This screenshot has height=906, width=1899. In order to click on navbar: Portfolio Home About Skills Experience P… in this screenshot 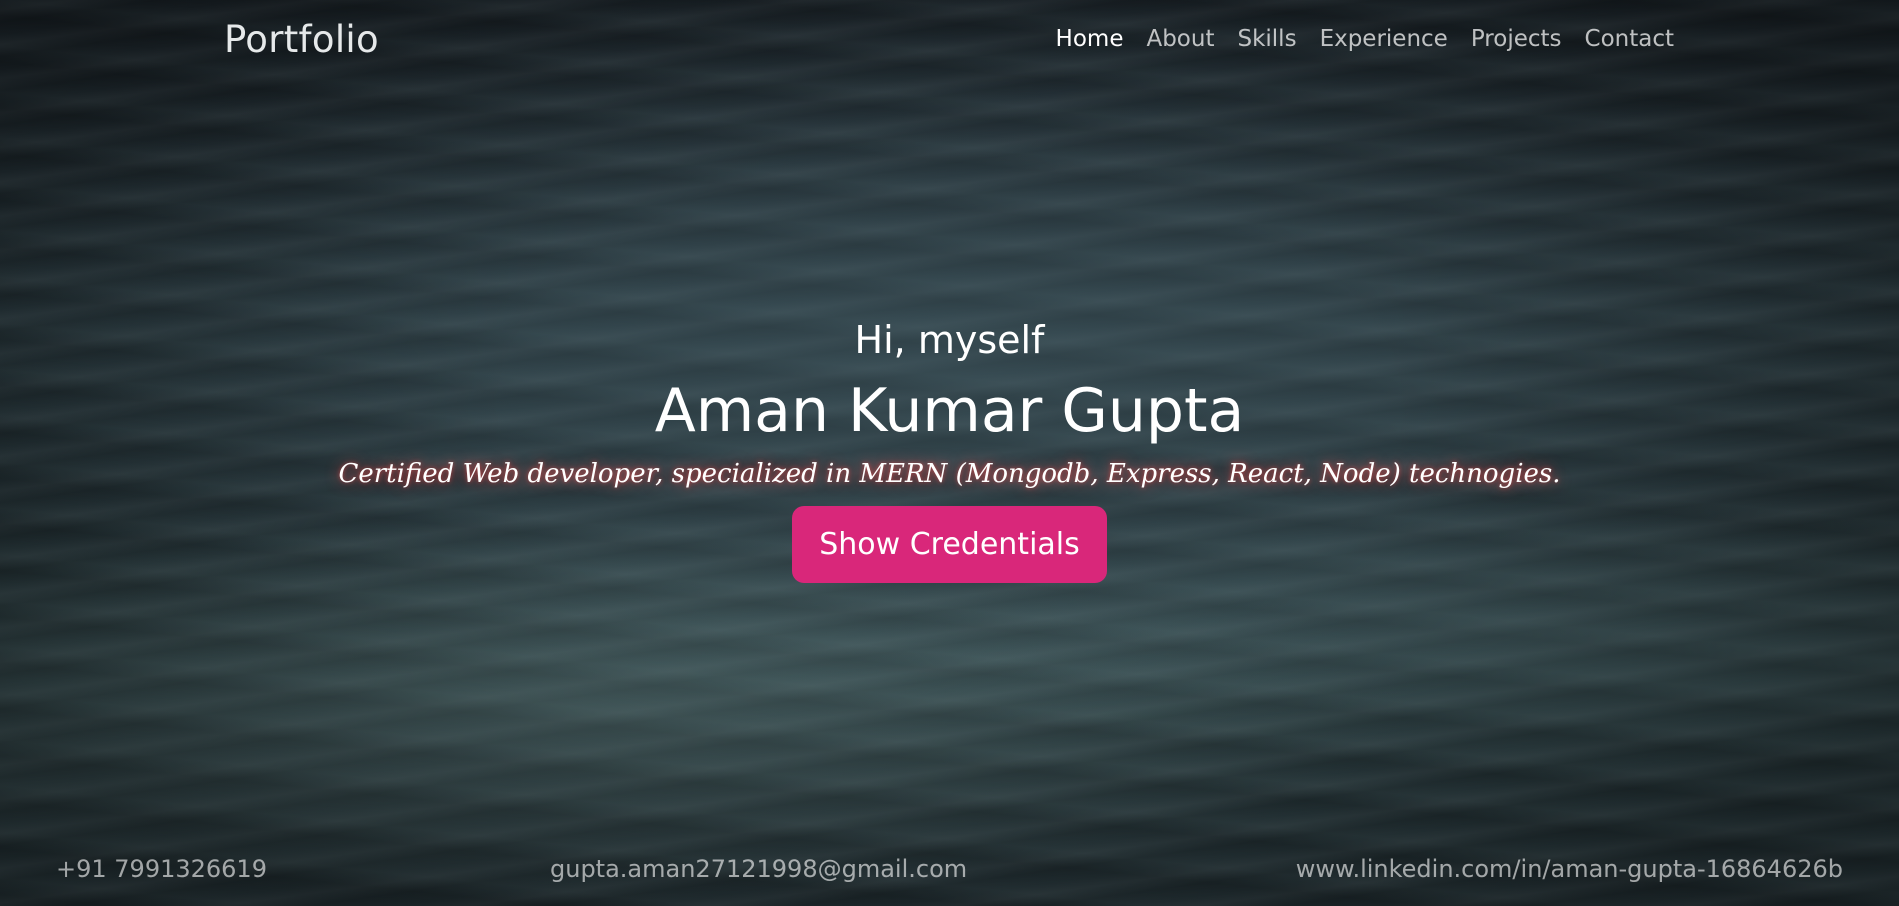, I will do `click(949, 42)`.